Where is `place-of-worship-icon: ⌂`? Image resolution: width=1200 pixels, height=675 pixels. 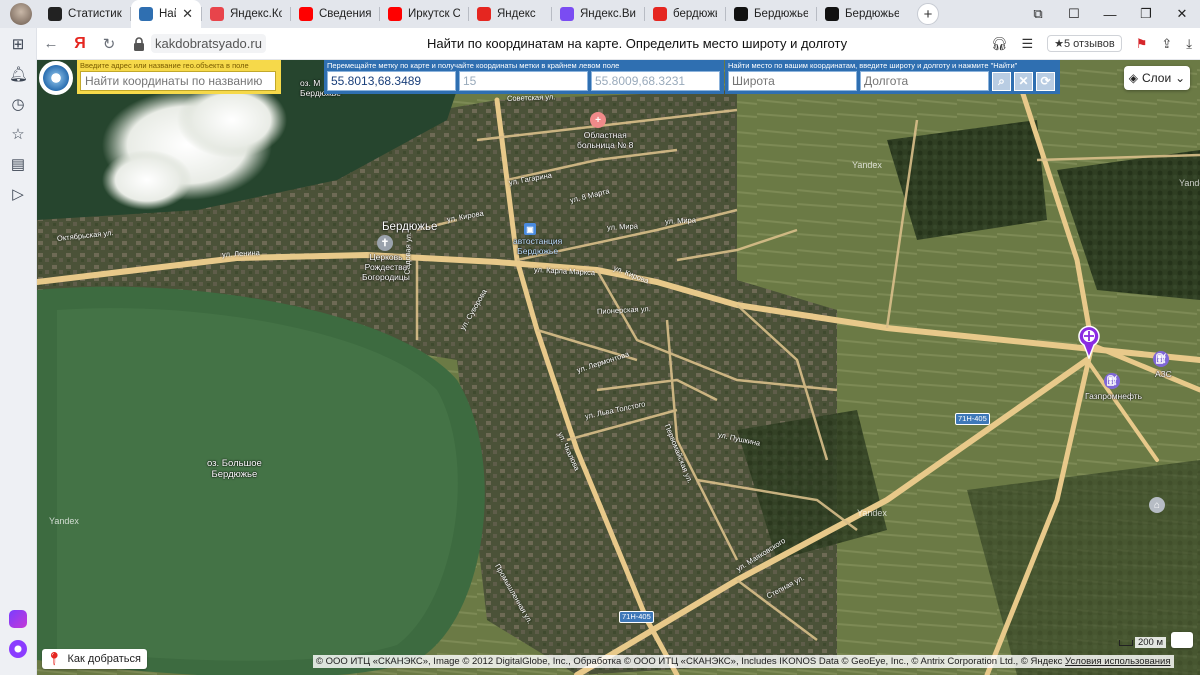 place-of-worship-icon: ⌂ is located at coordinates (1157, 505).